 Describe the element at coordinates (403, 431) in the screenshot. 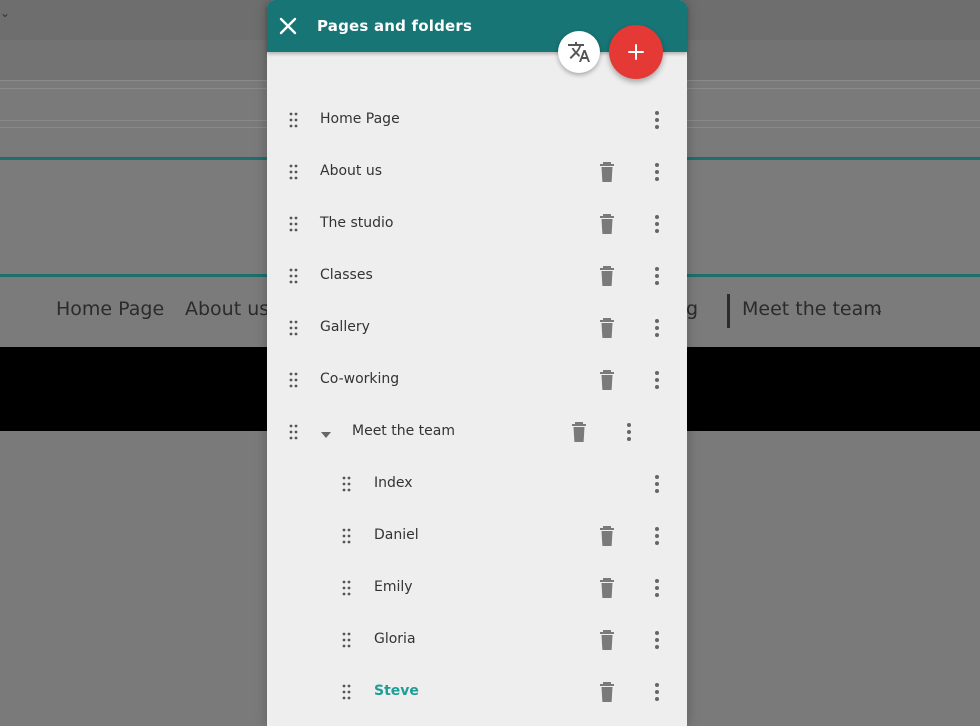

I see `page-label: Meet the team` at that location.